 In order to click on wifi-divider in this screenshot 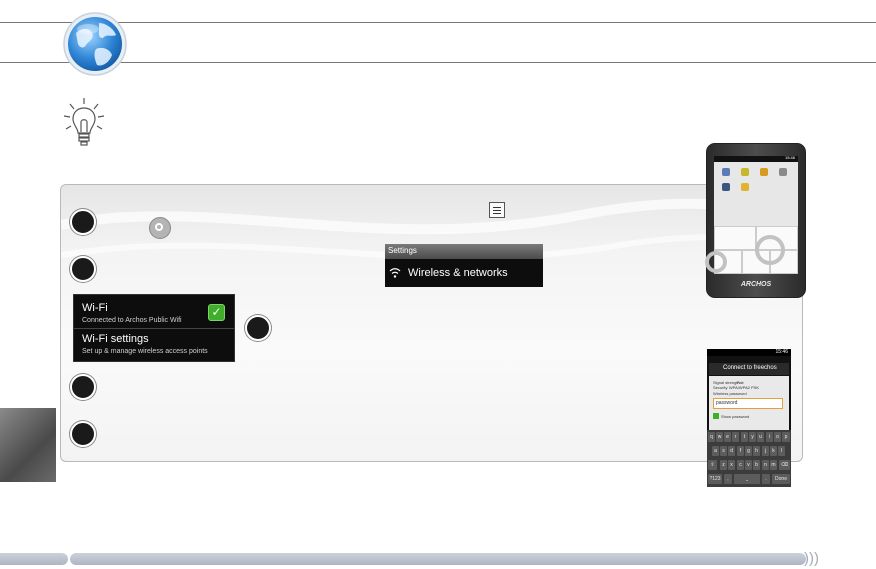, I will do `click(154, 328)`.